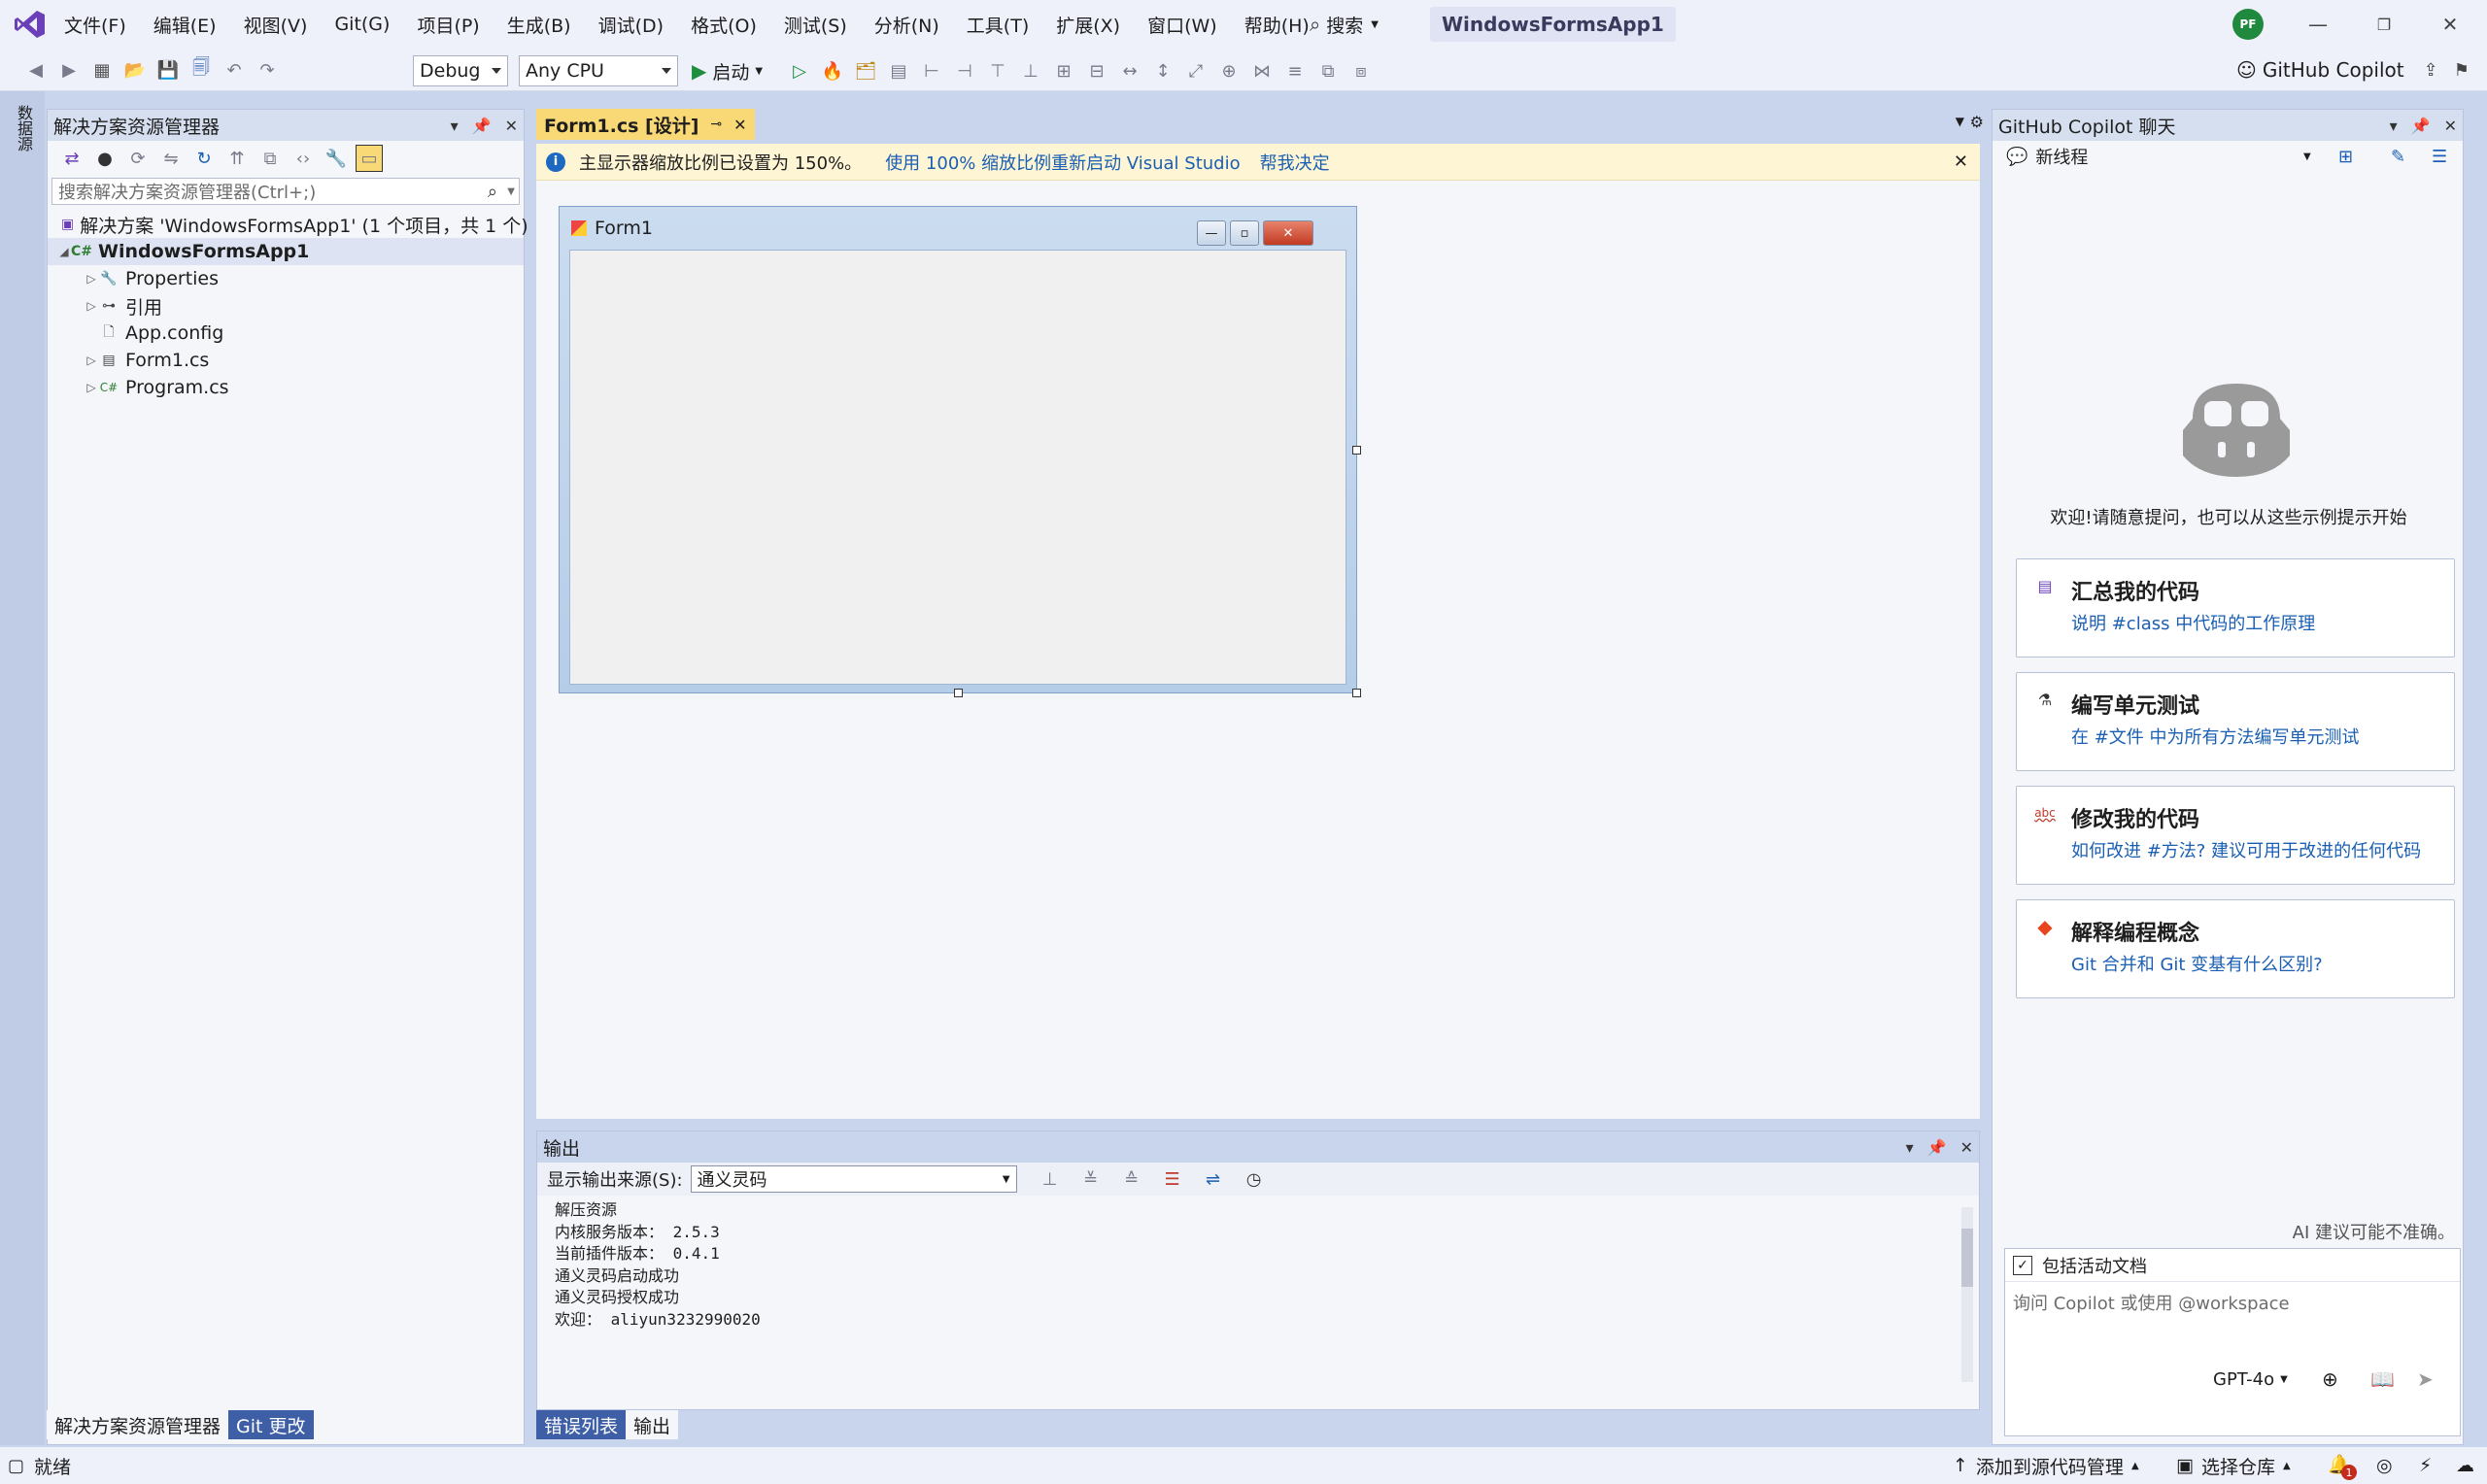 The width and height of the screenshot is (2487, 1484). Describe the element at coordinates (460, 70) in the screenshot. I see `config-combo: Debug` at that location.